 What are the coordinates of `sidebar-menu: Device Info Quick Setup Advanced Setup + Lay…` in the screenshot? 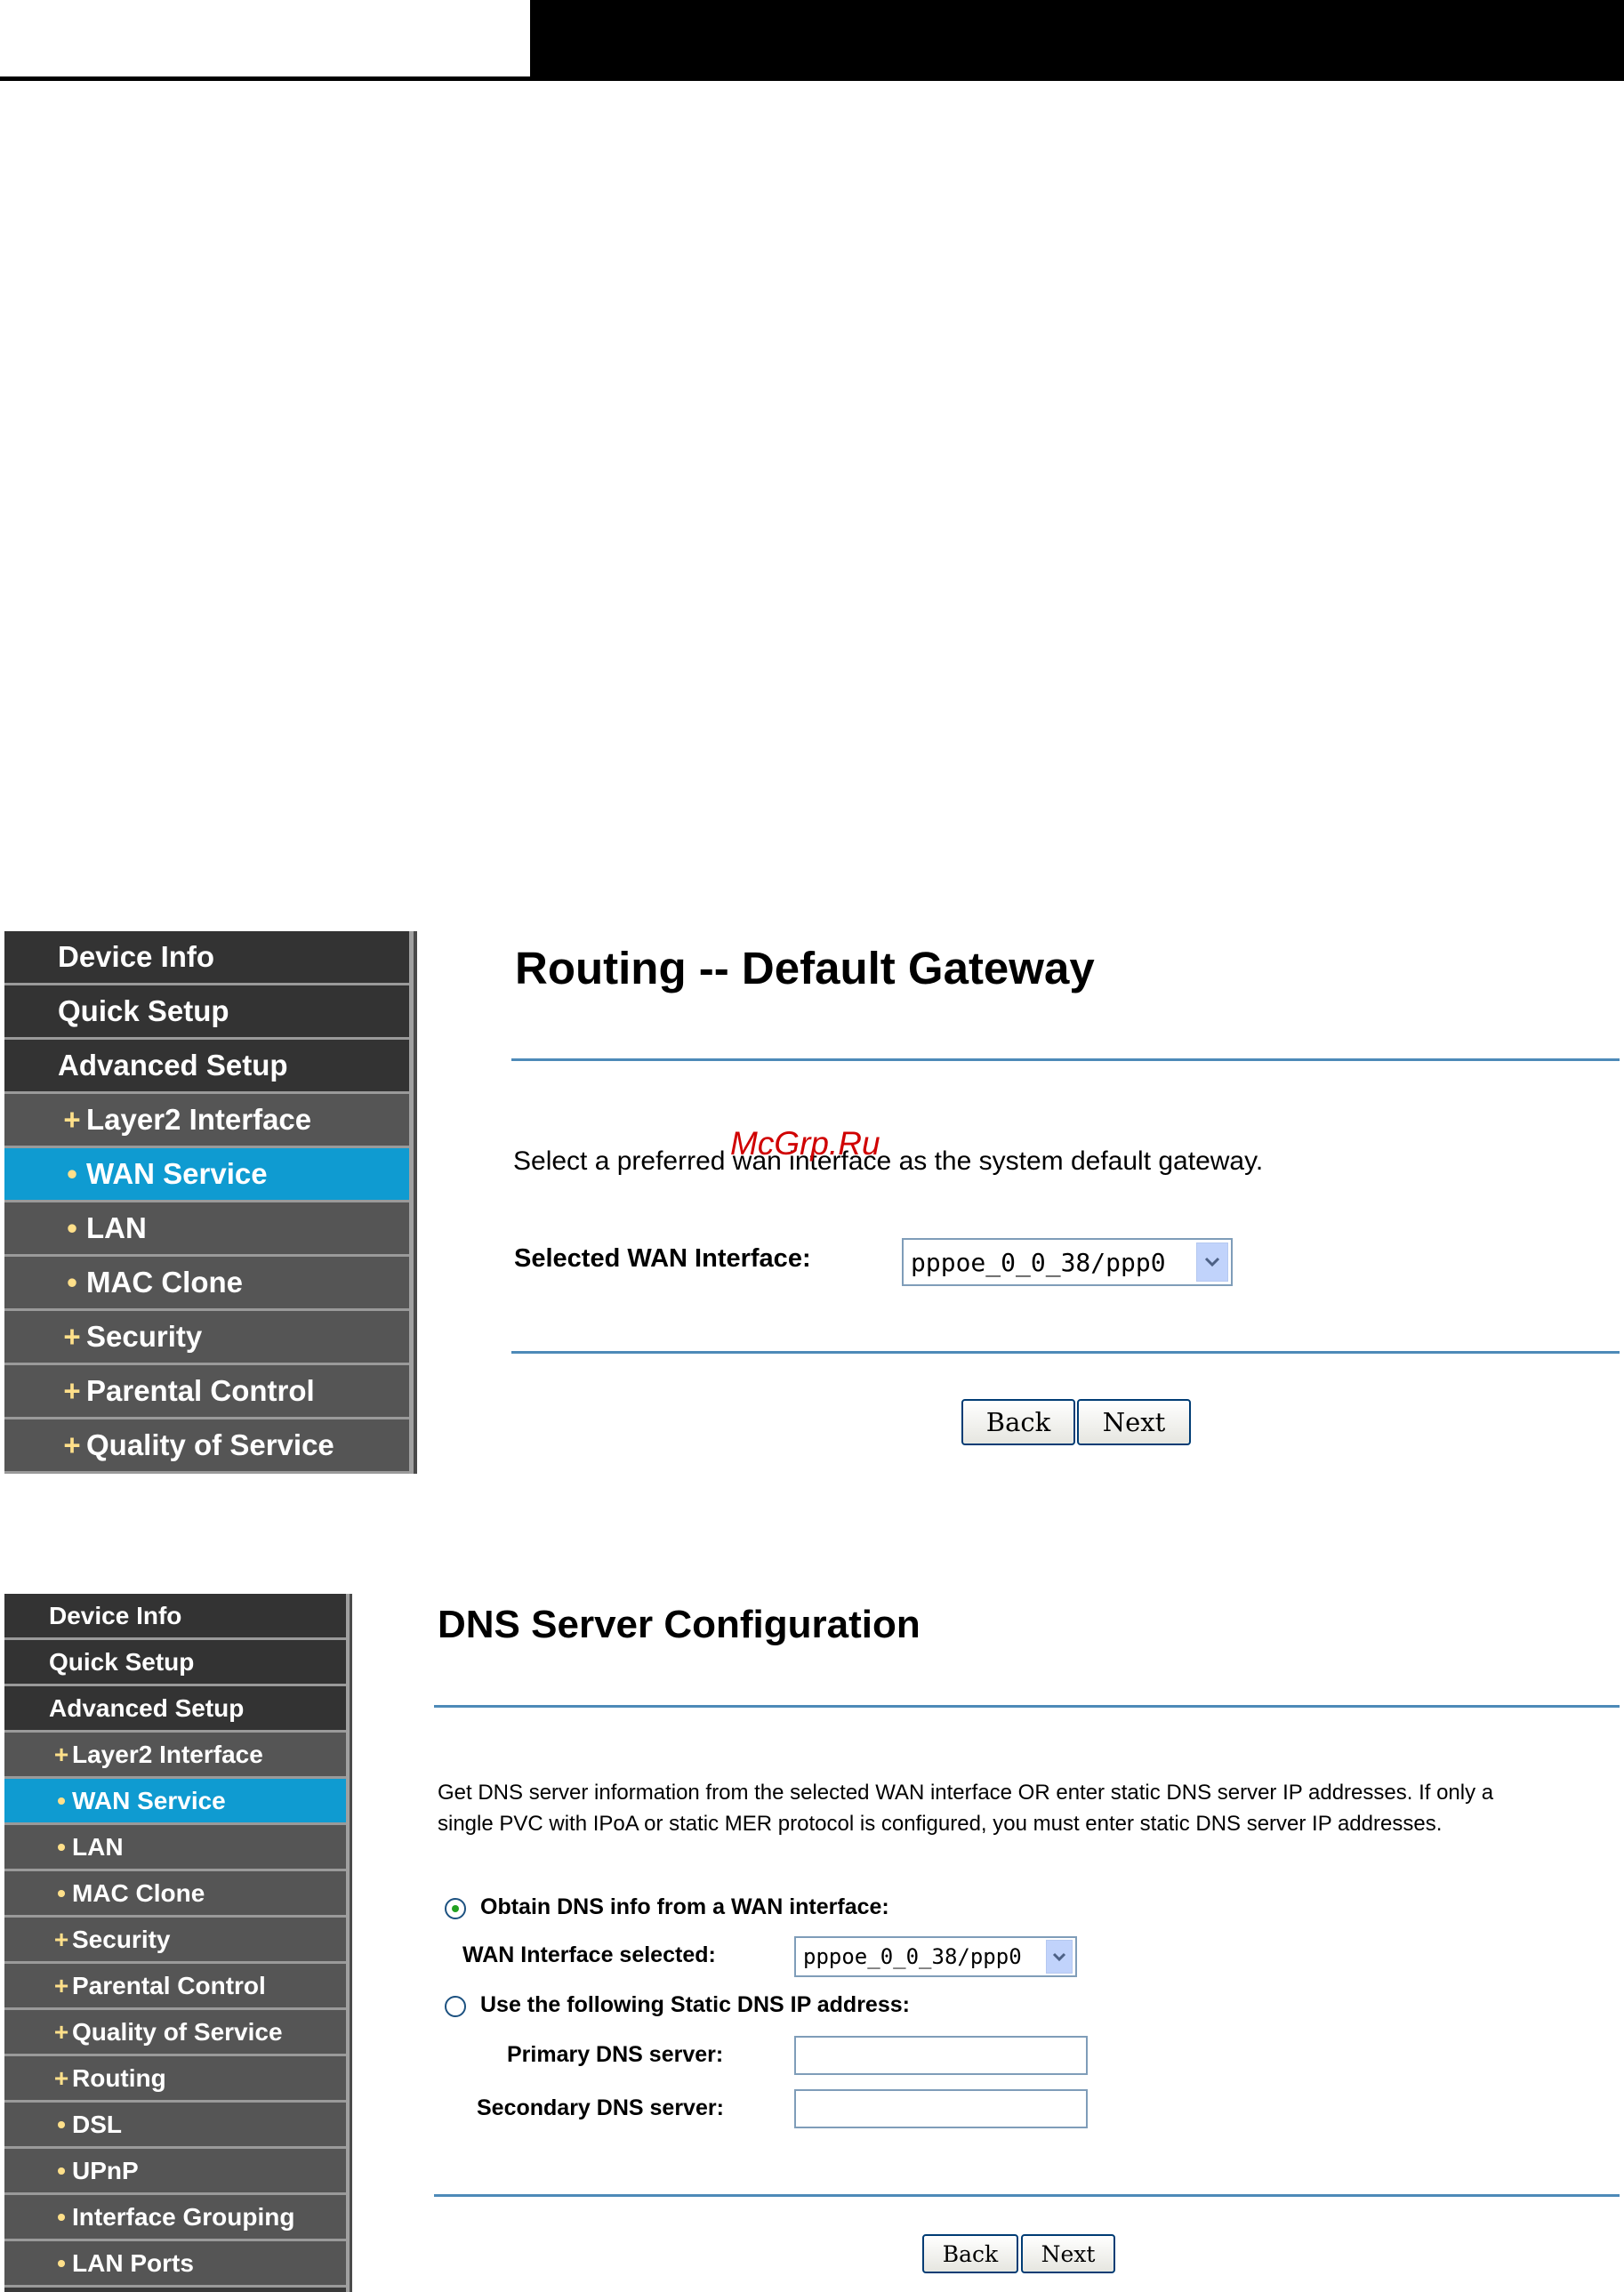 It's located at (206, 1202).